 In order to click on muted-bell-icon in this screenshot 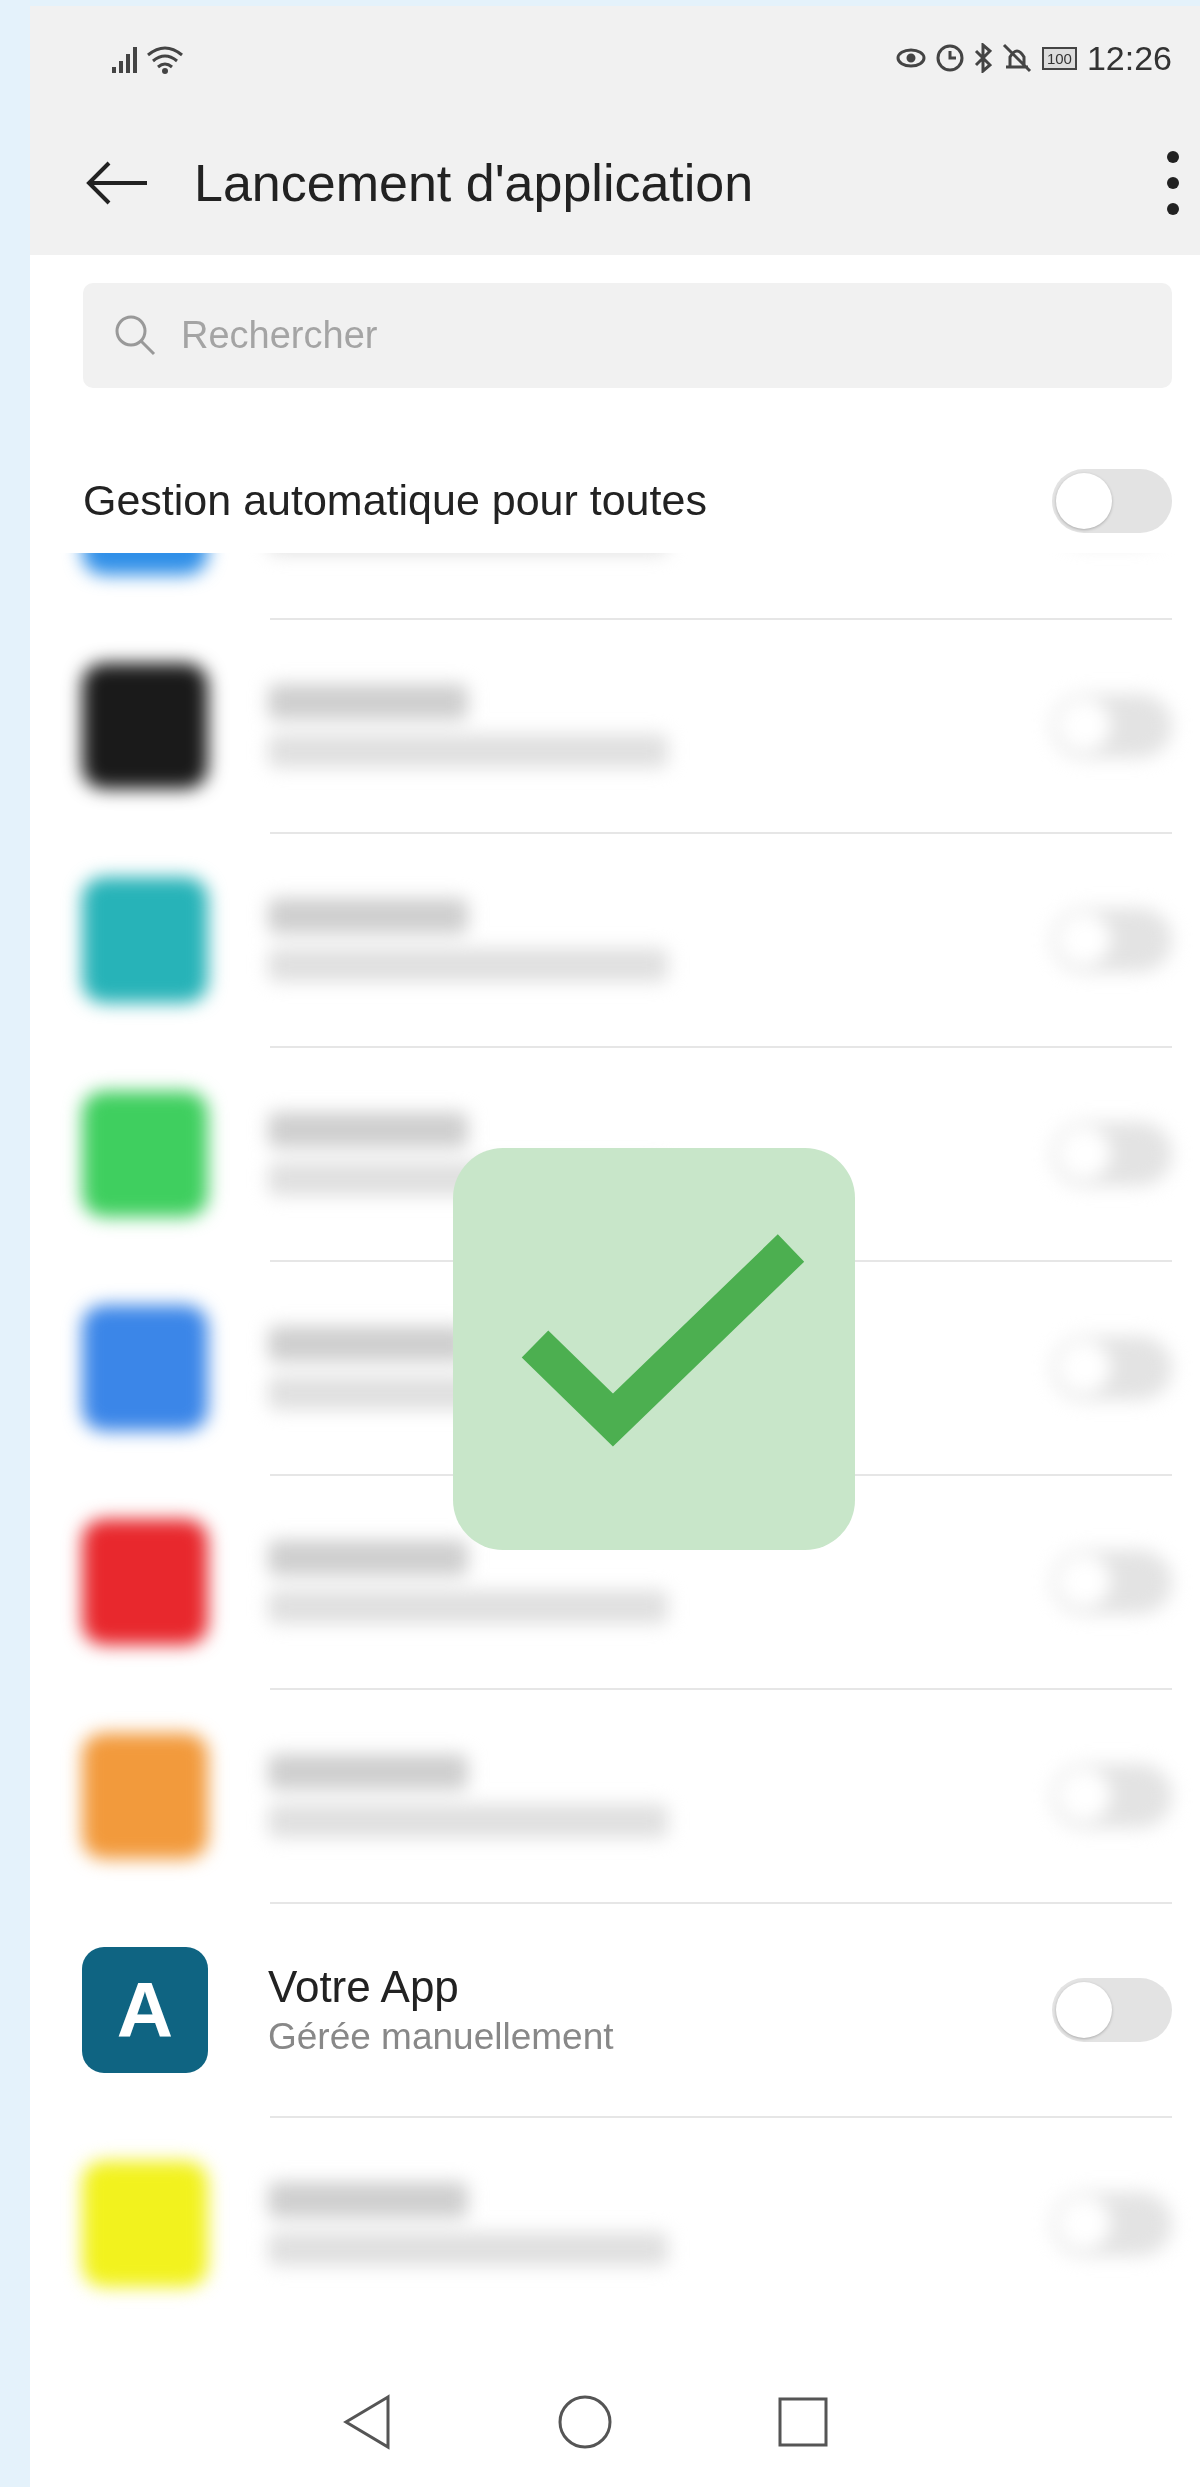, I will do `click(1016, 58)`.